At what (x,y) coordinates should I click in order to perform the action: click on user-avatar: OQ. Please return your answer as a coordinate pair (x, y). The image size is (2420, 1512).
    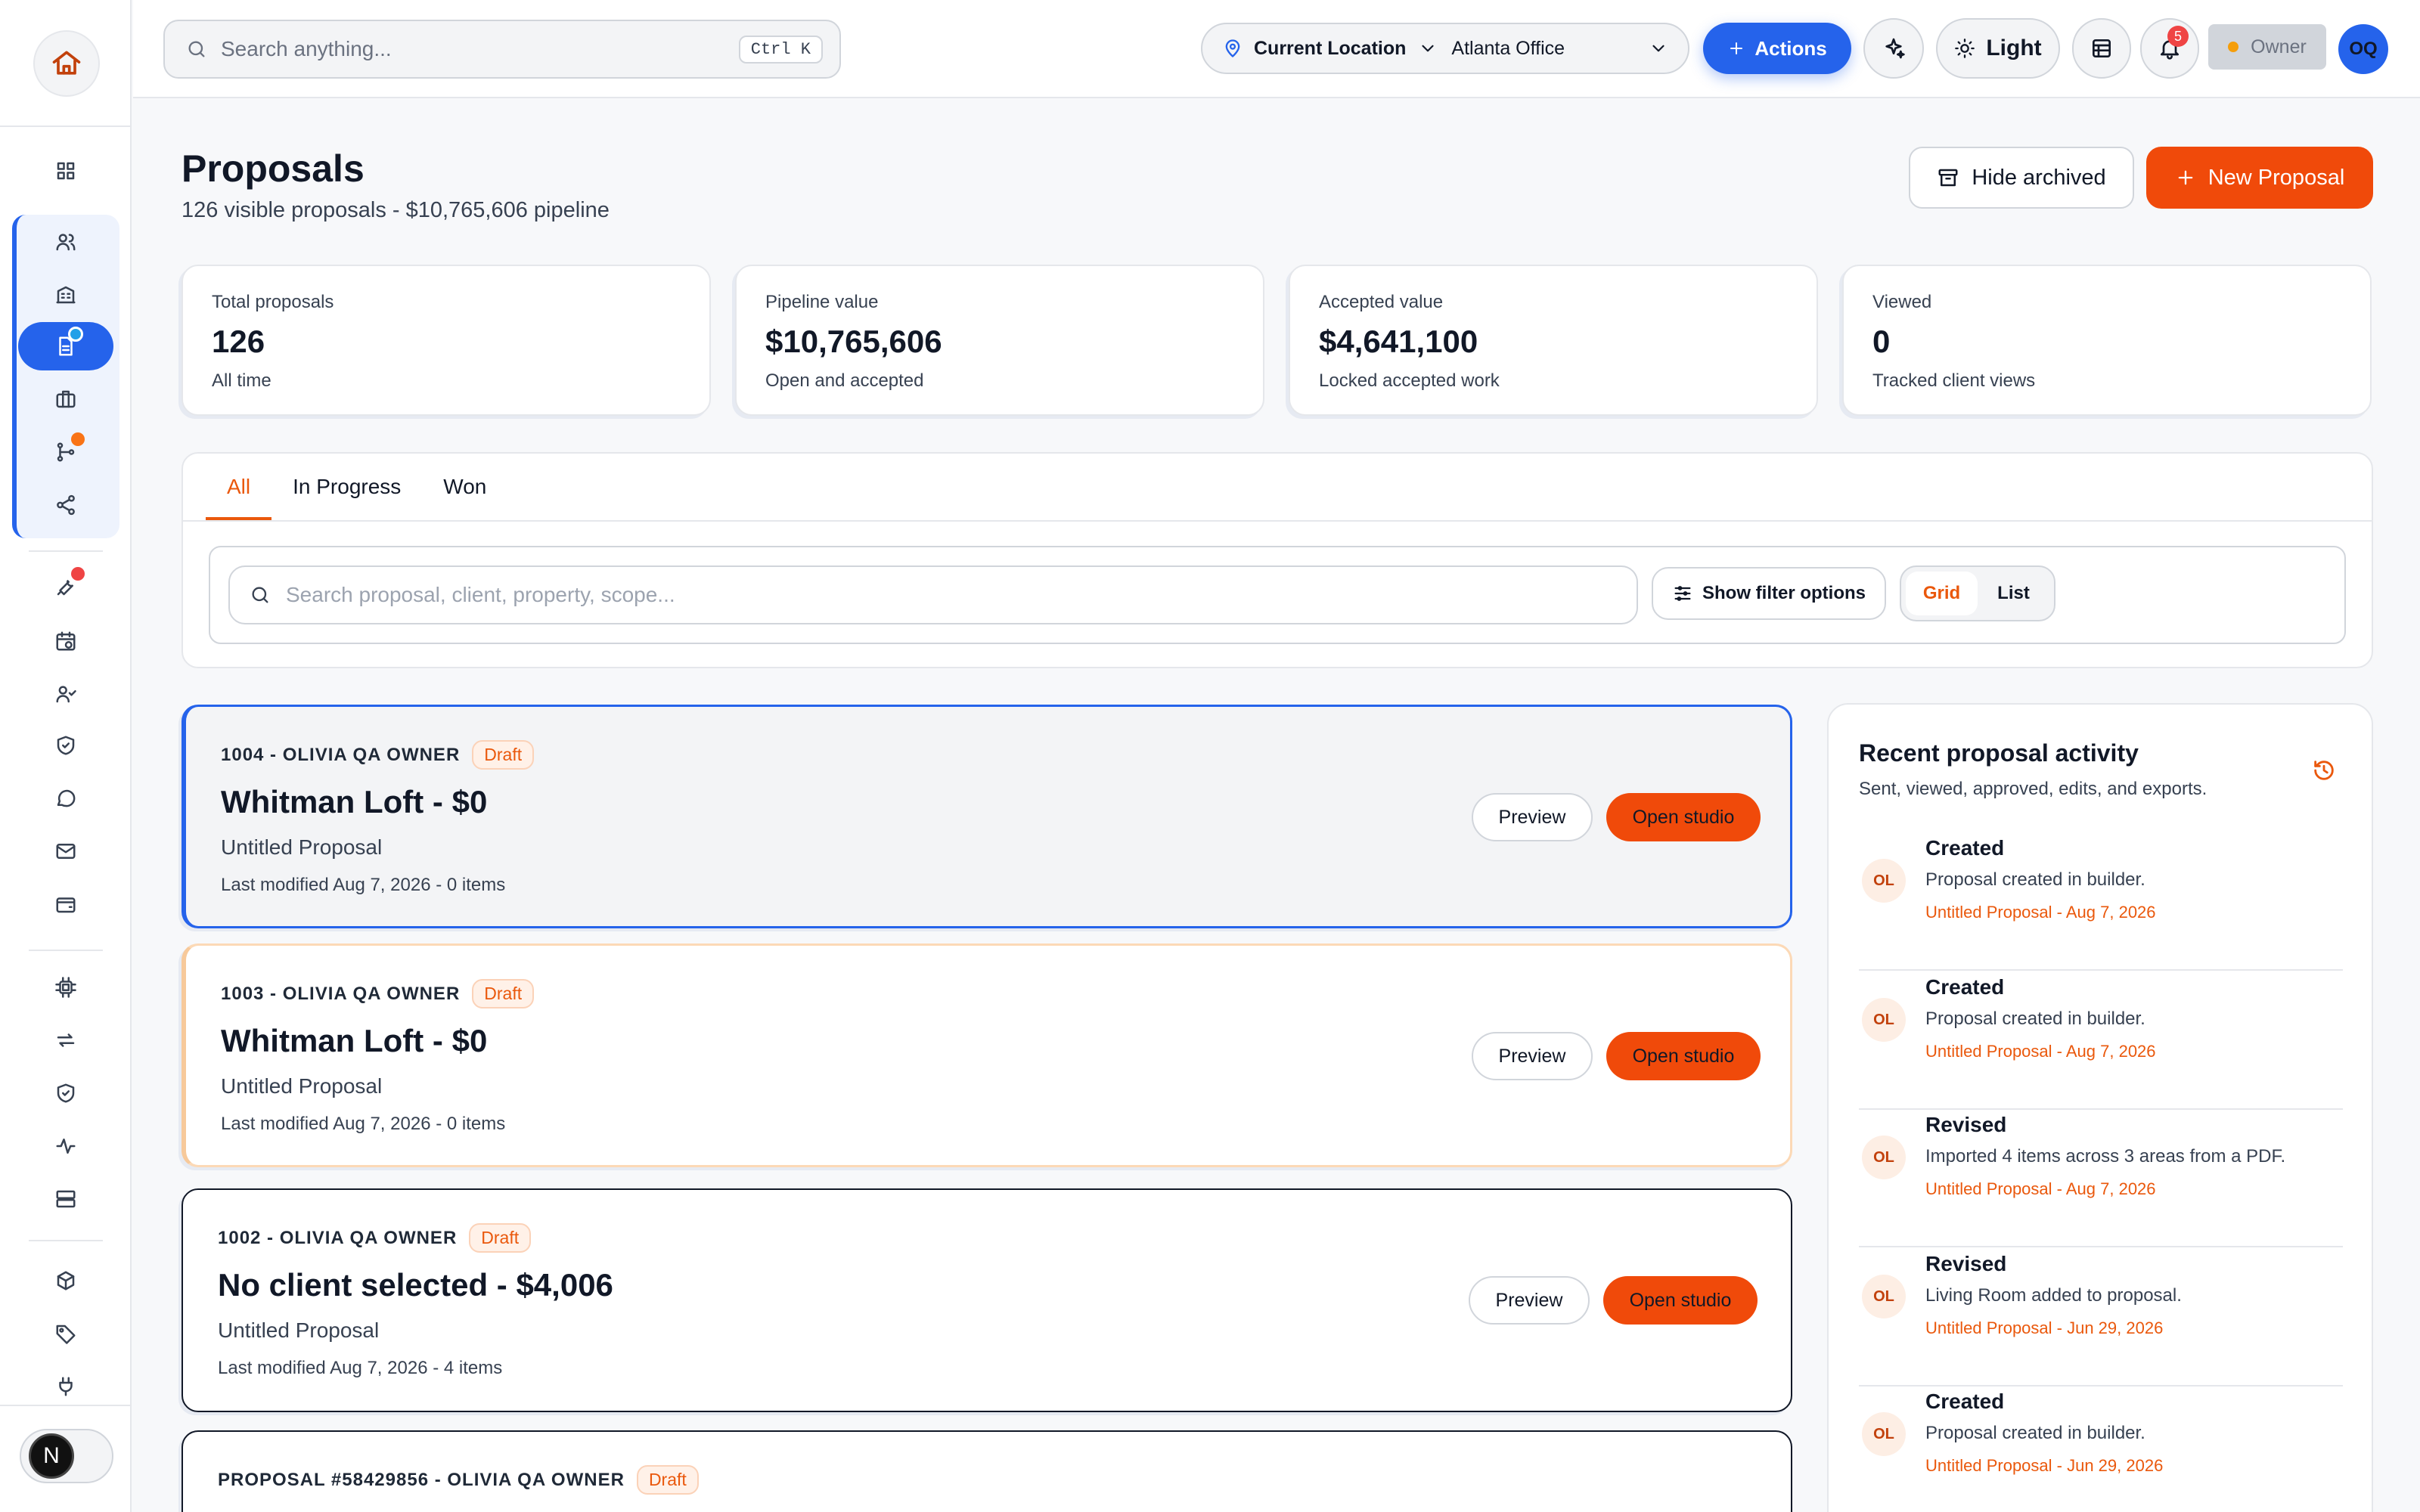
    Looking at the image, I should click on (2363, 49).